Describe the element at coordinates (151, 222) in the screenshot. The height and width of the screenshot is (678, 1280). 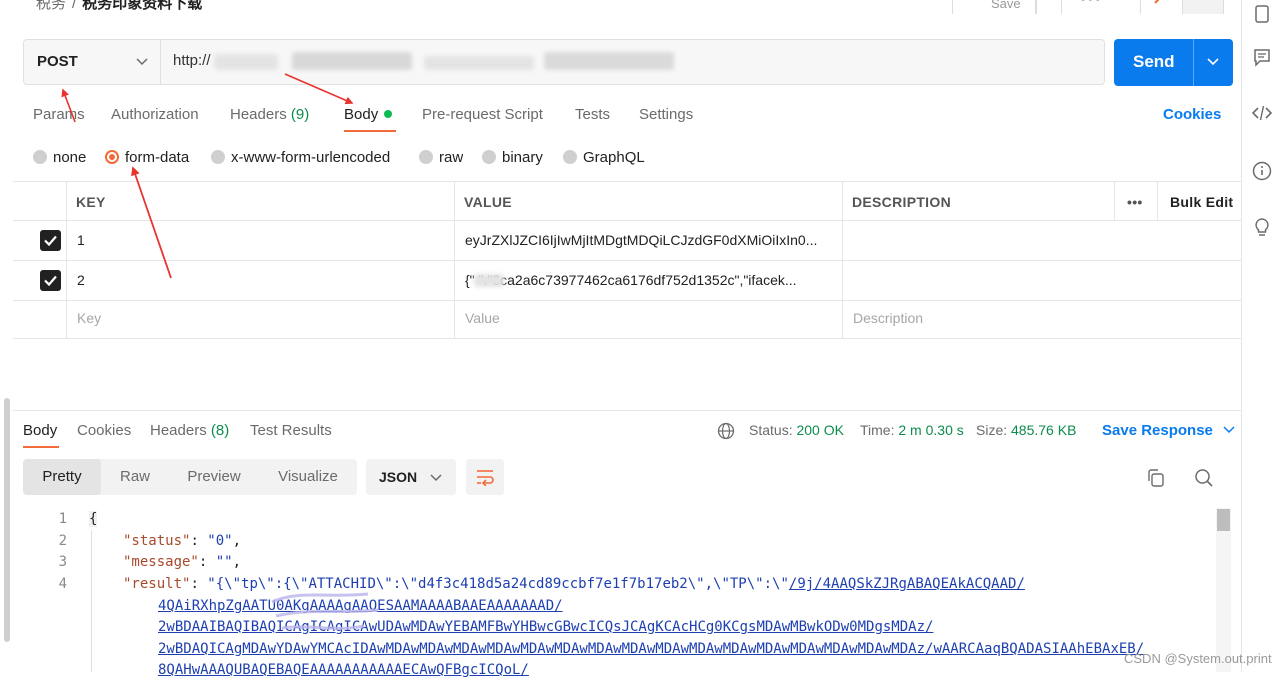
I see `annotation-arrow-form-data` at that location.